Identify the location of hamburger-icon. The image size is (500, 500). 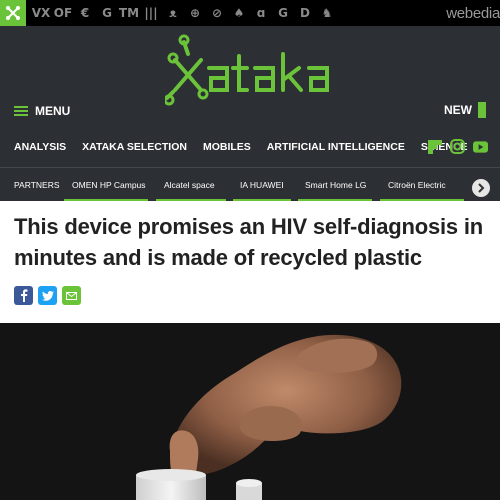
(21, 111).